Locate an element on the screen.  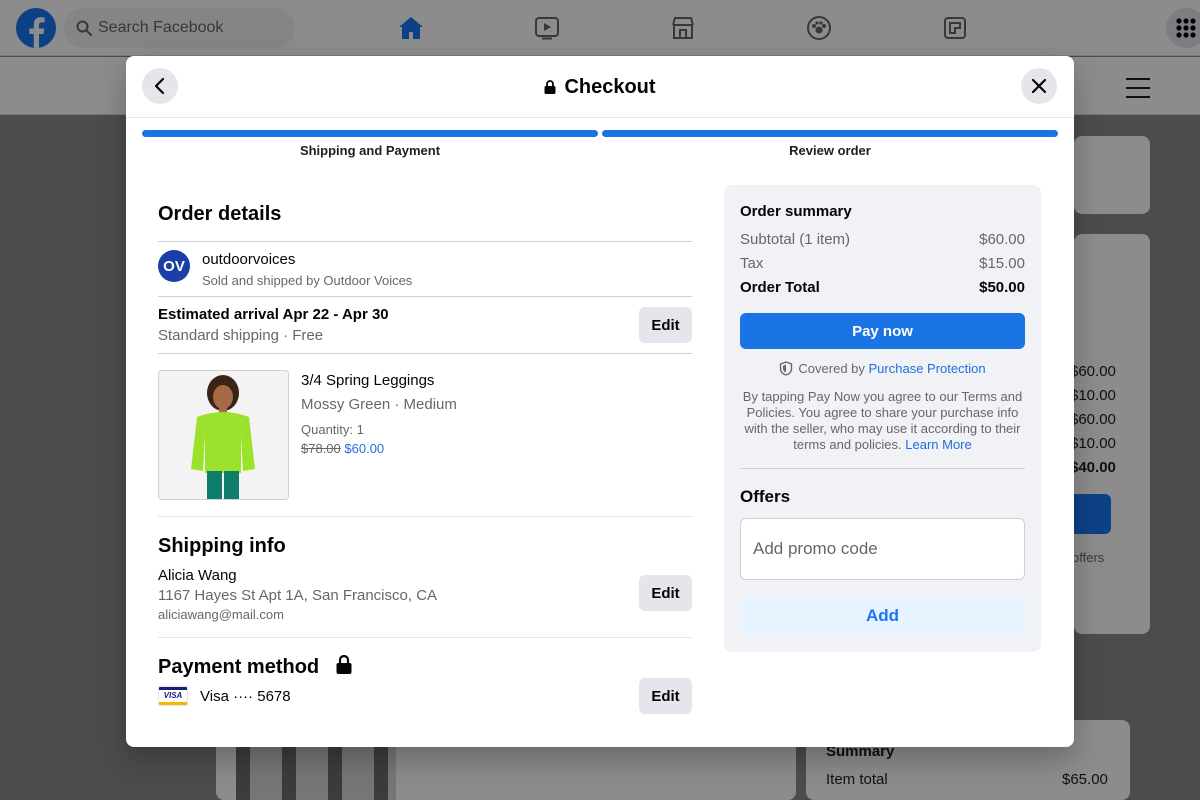
protection-prefix: Covered by is located at coordinates (831, 368).